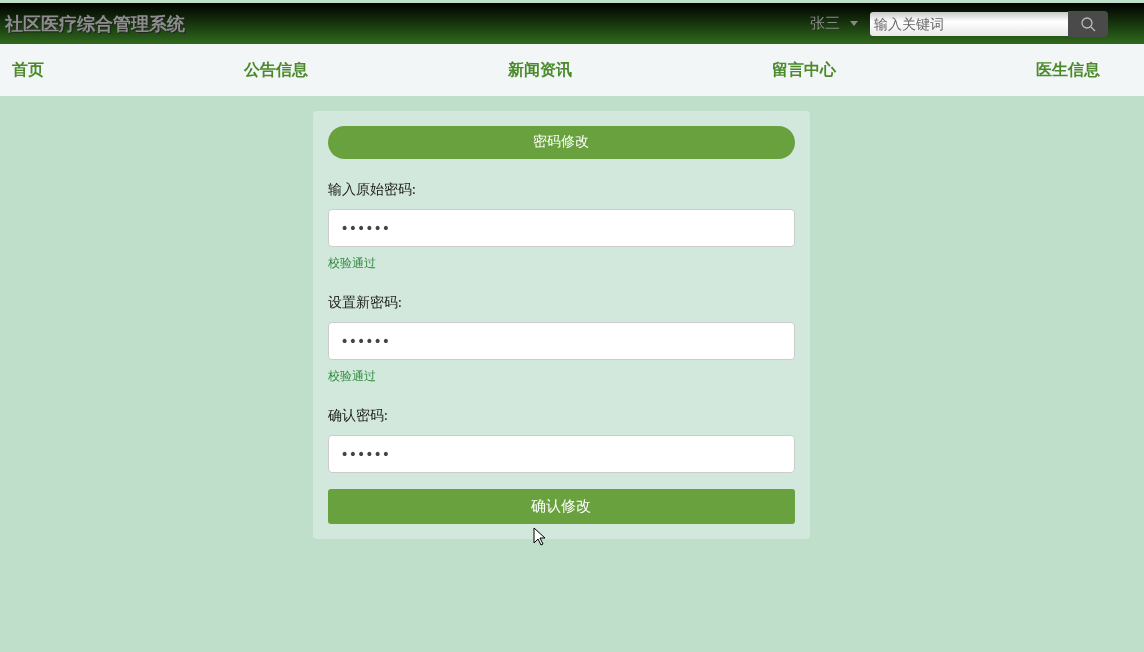 This screenshot has width=1144, height=652. Describe the element at coordinates (969, 23) in the screenshot. I see `search-field: 输入关键词` at that location.